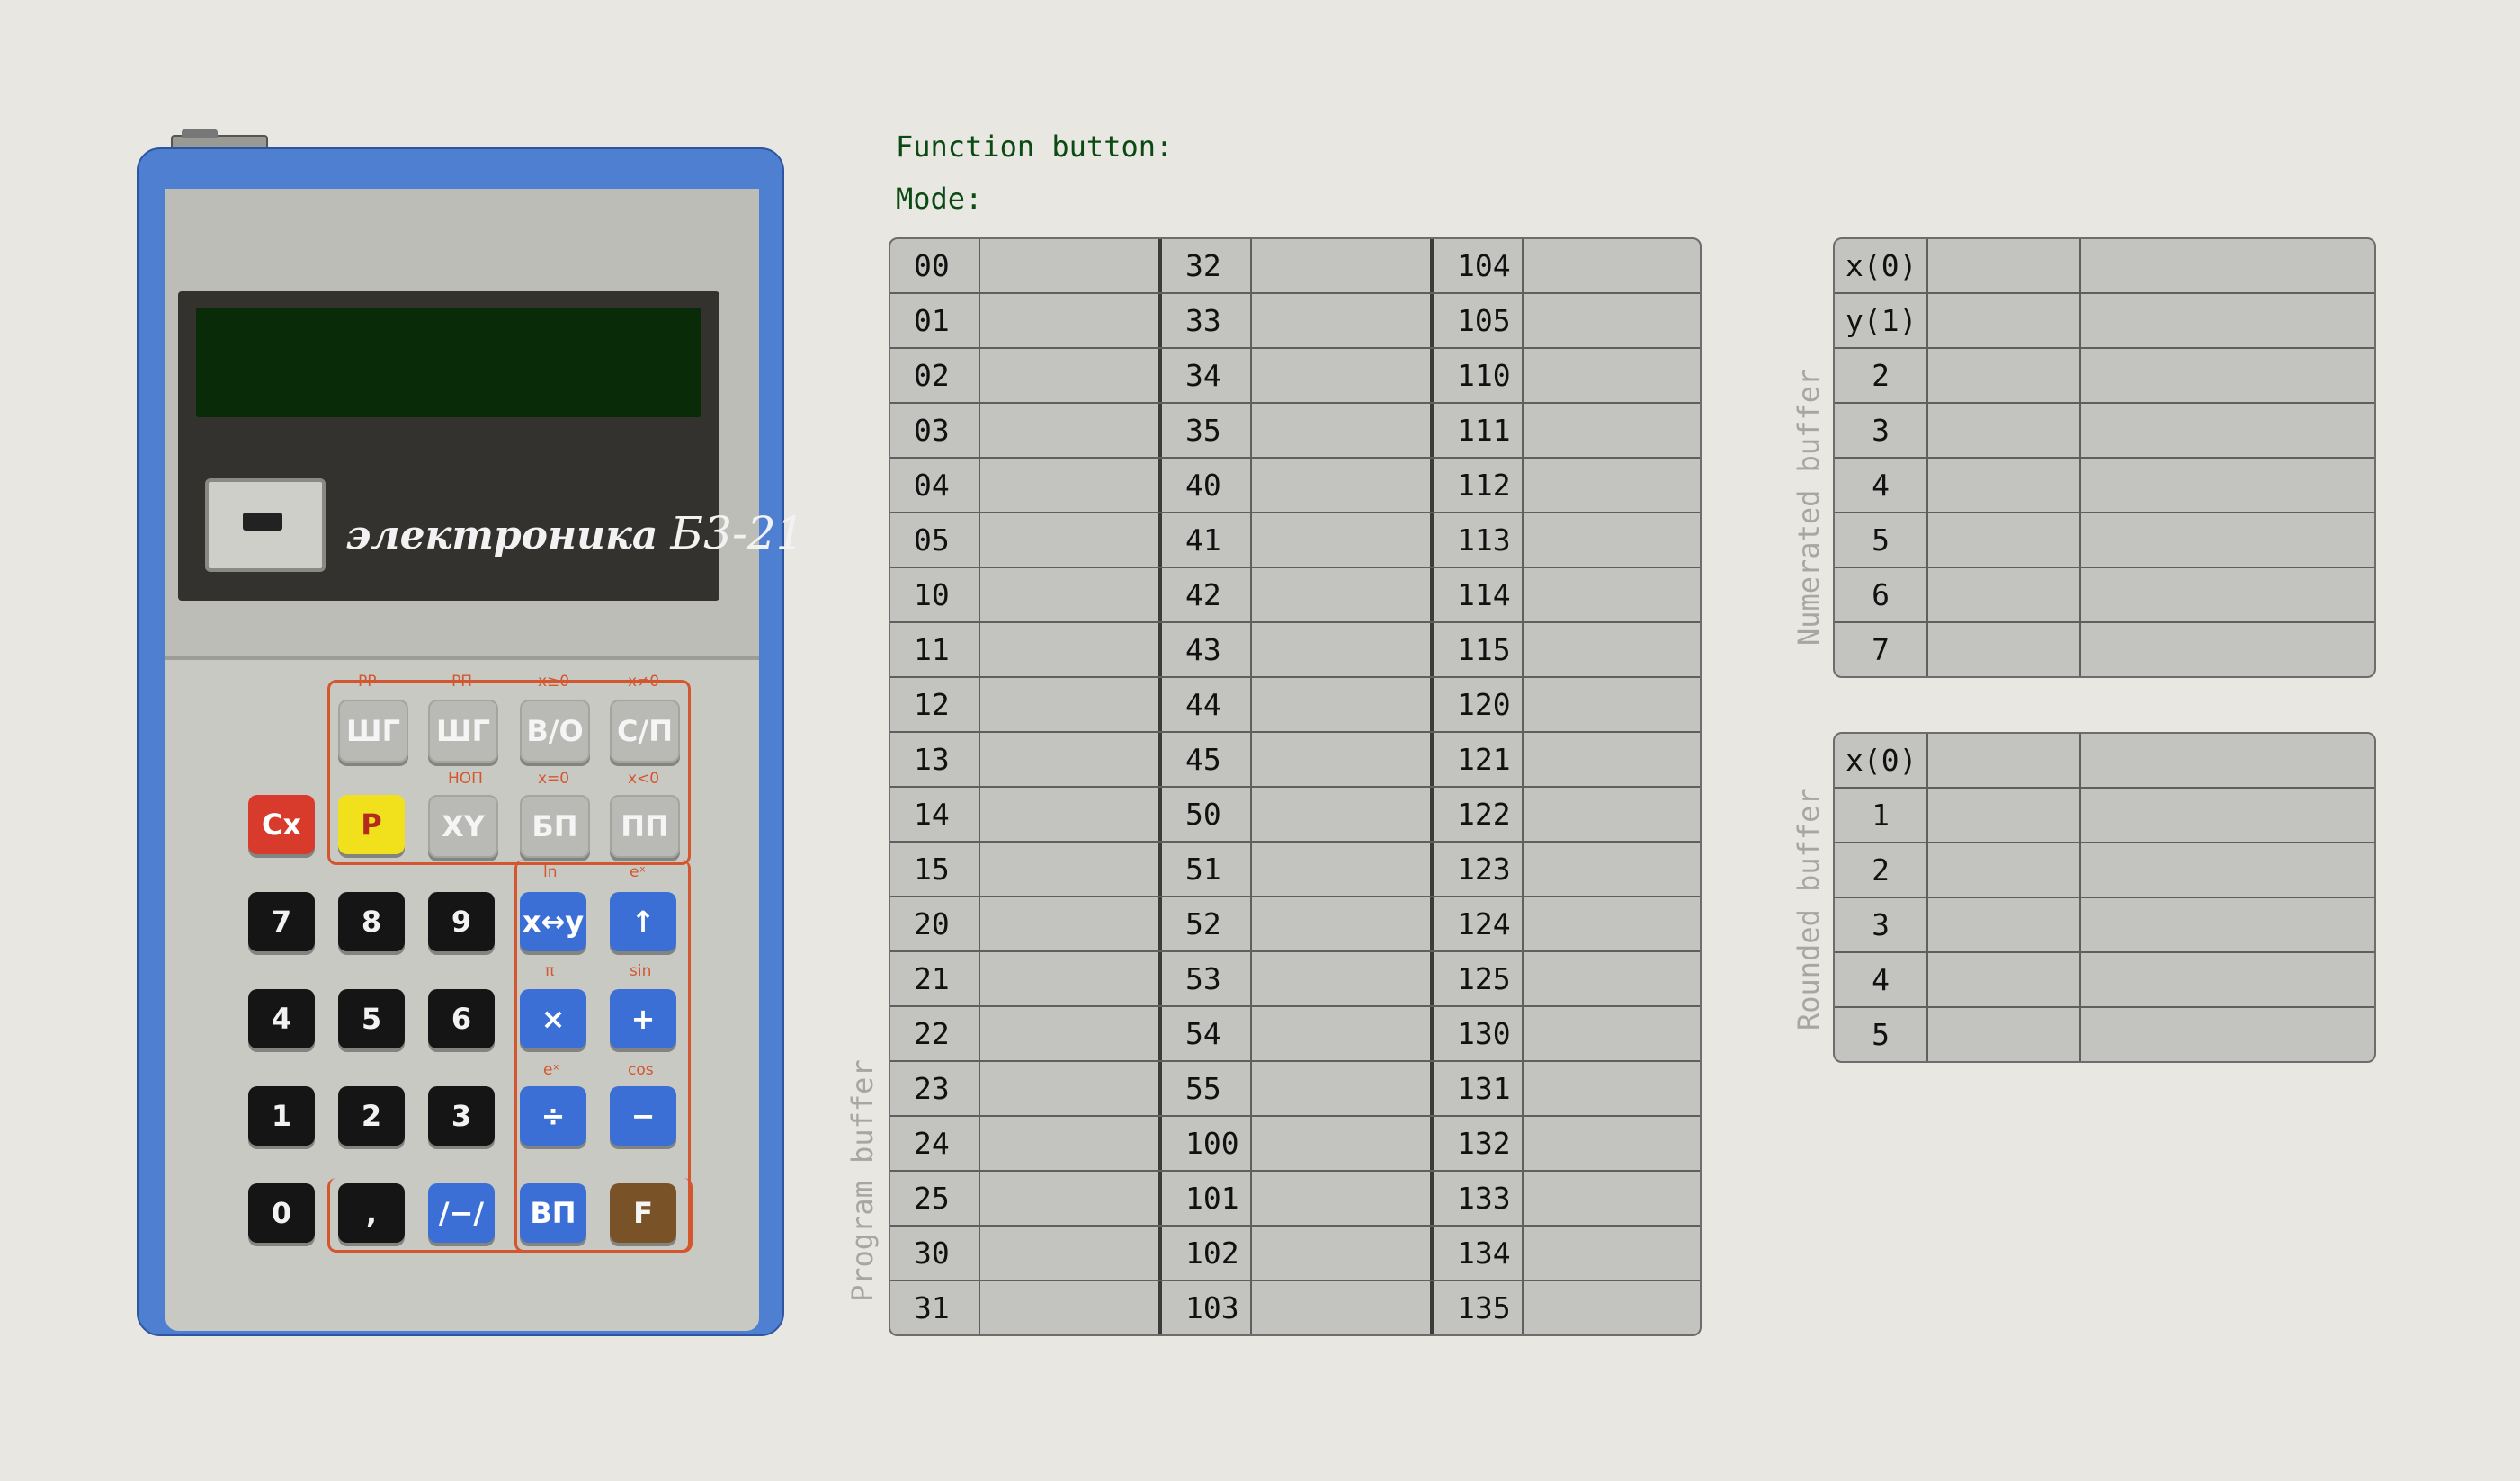 The height and width of the screenshot is (1481, 2520). Describe the element at coordinates (373, 731) in the screenshot. I see `key-shg-right: ШГ` at that location.